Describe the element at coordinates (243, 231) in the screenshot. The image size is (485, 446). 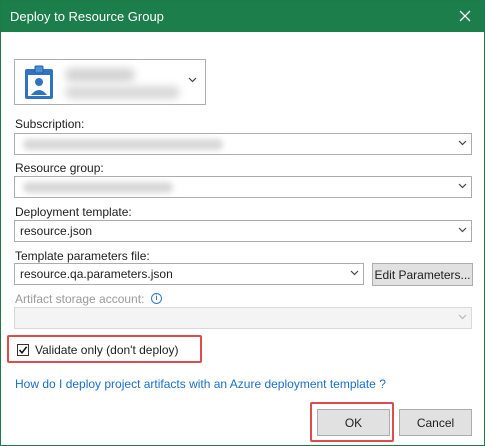
I see `deployment-template-dropdown: resource.json` at that location.